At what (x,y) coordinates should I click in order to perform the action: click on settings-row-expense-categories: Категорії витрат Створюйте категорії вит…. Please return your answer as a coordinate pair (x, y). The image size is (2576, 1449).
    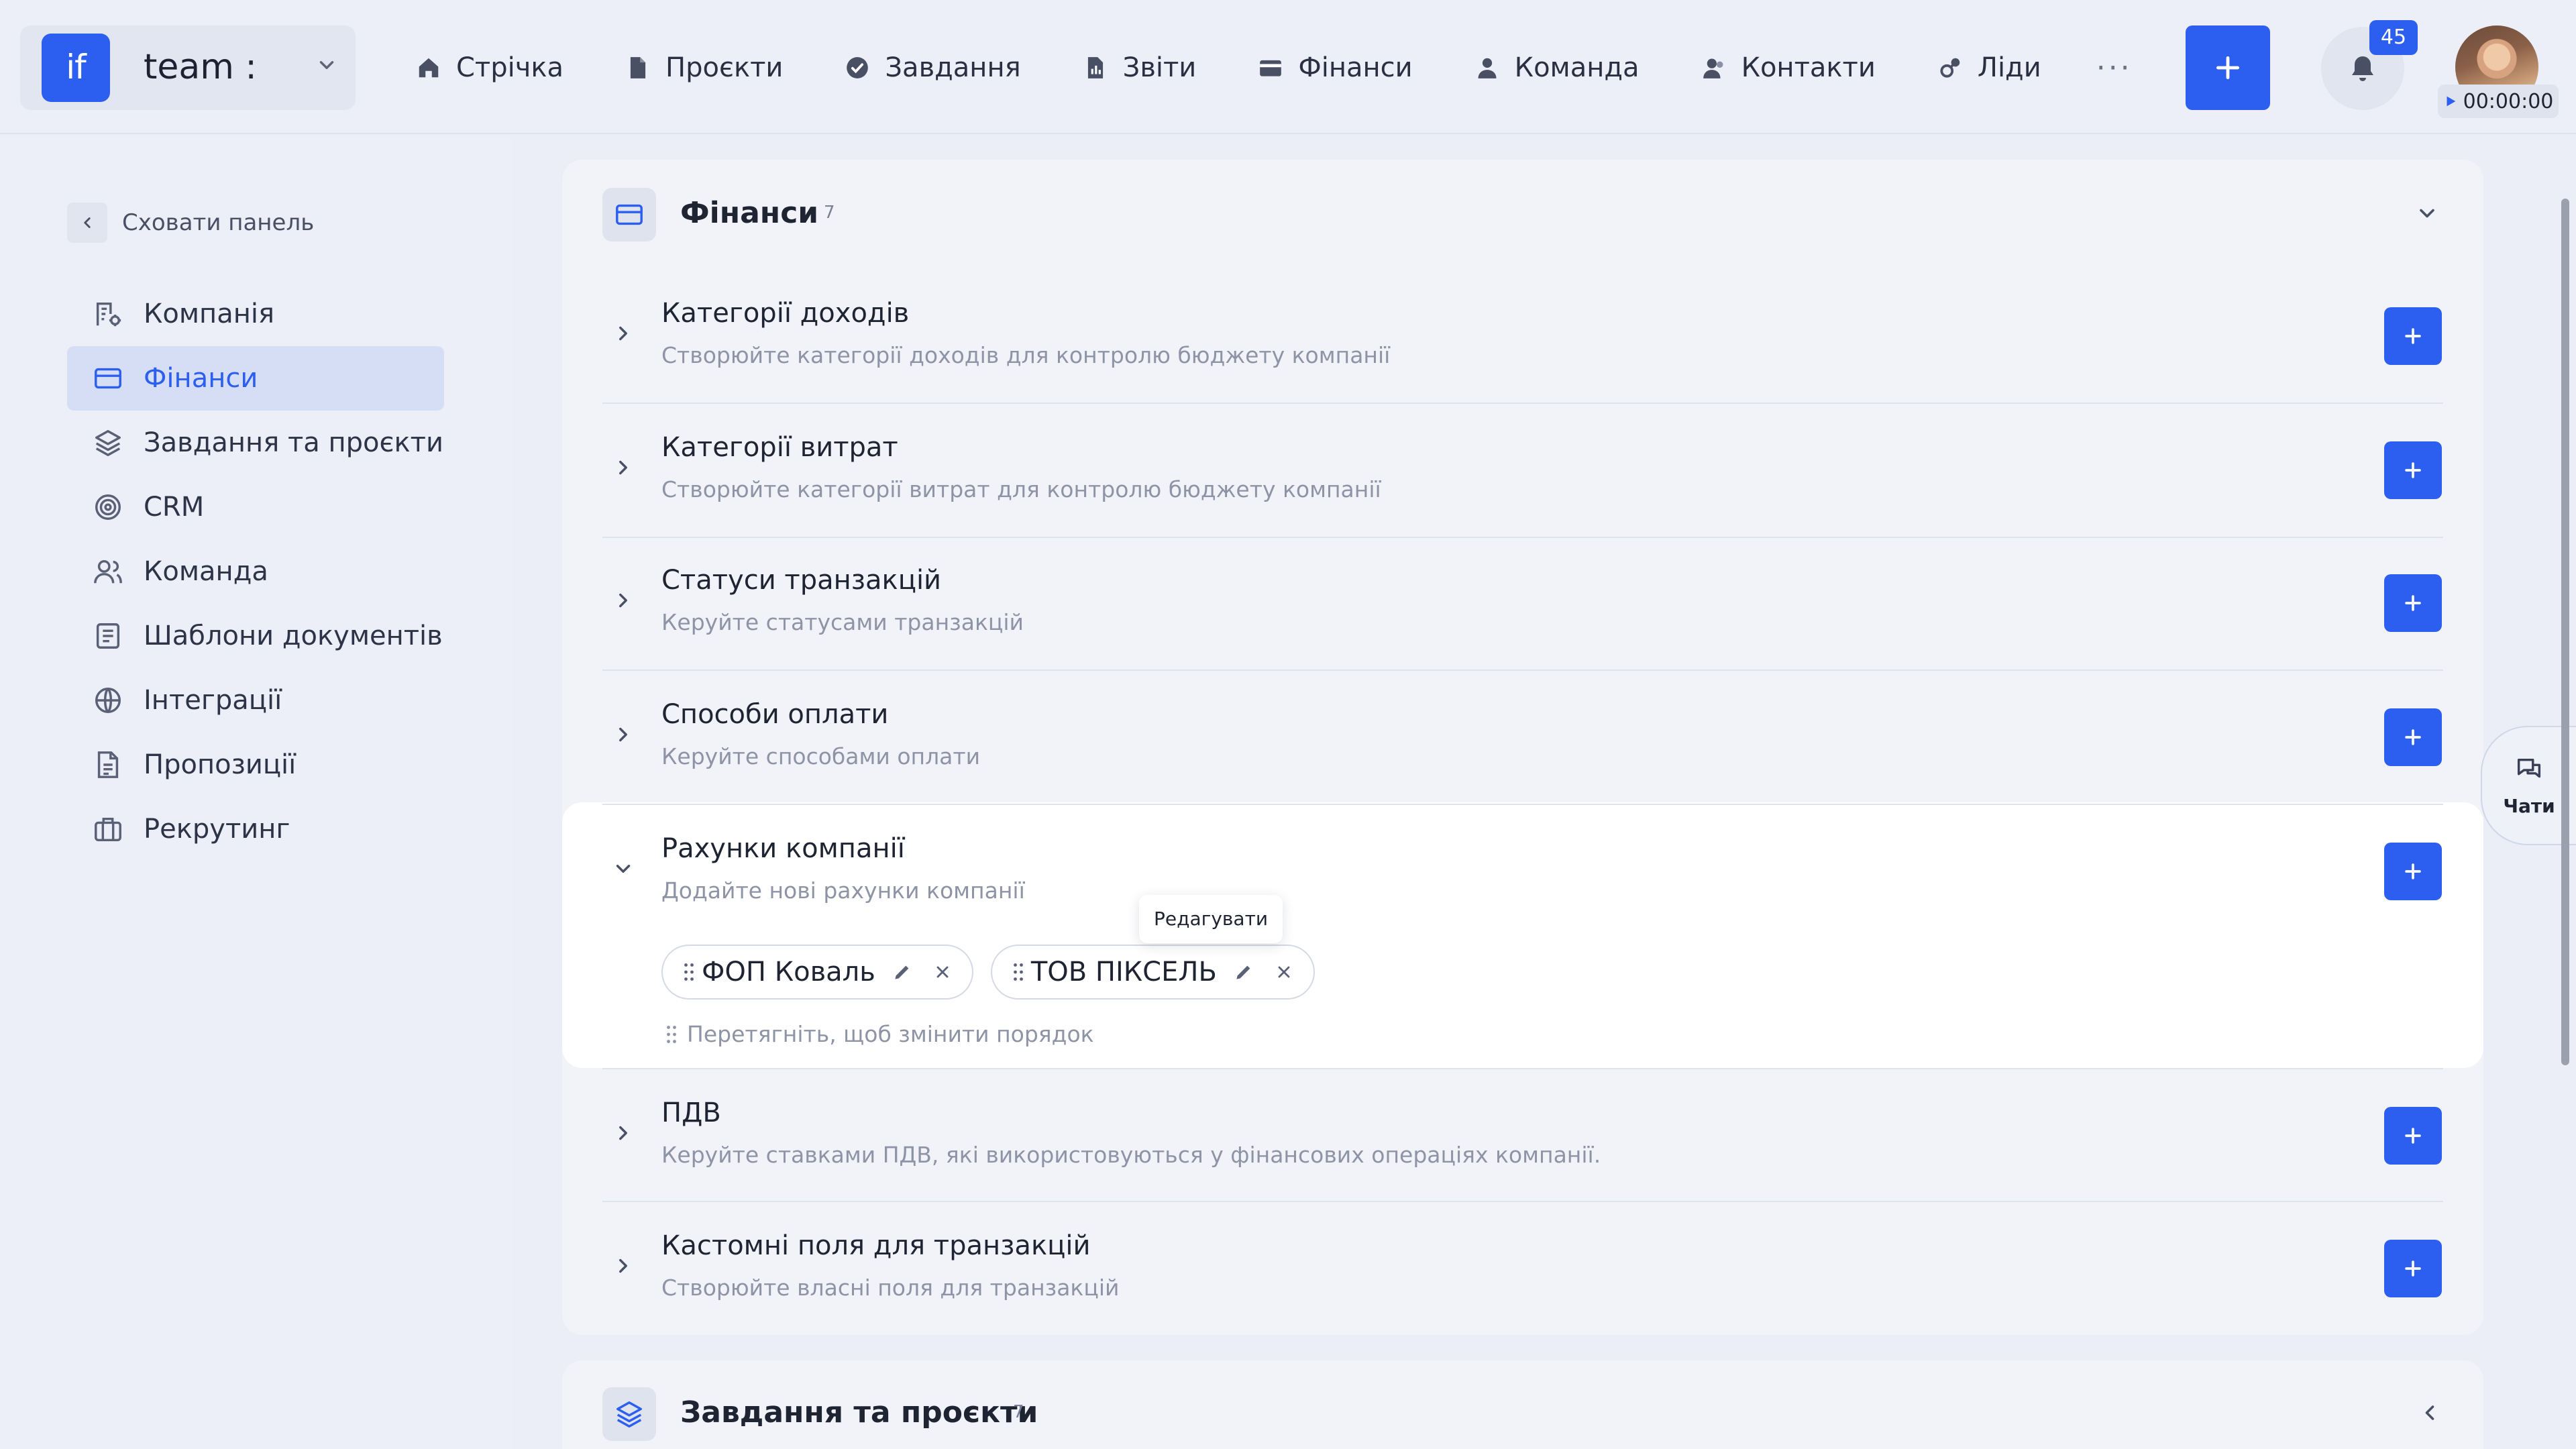
    Looking at the image, I should click on (1522, 471).